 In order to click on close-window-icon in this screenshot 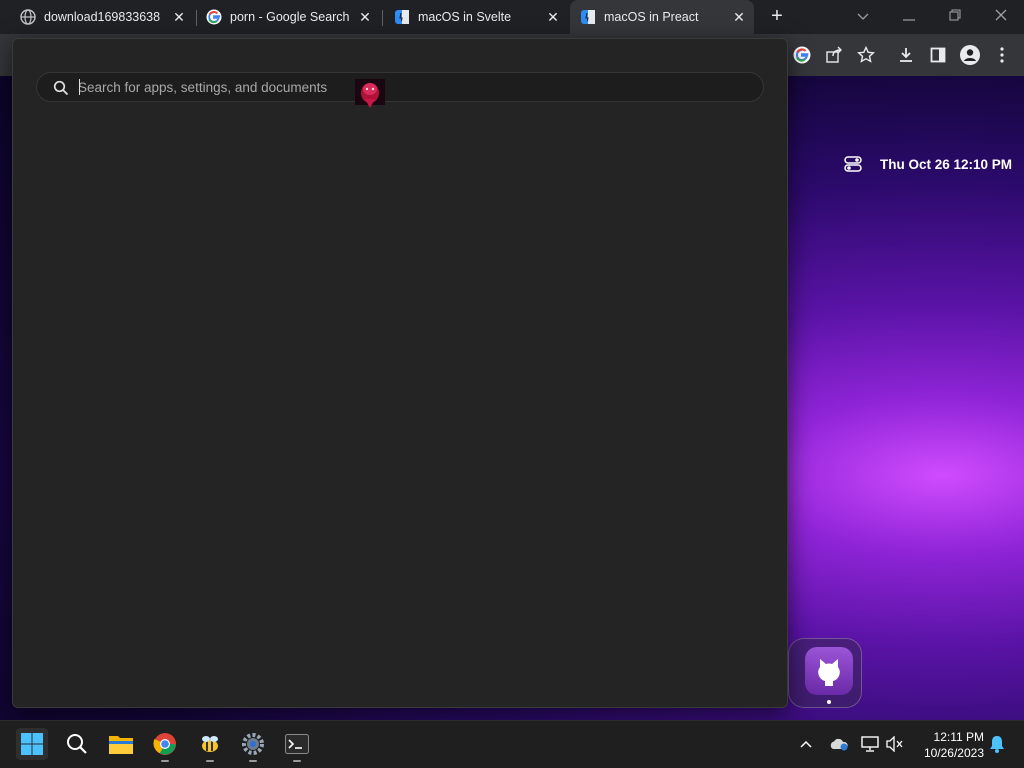, I will do `click(1001, 16)`.